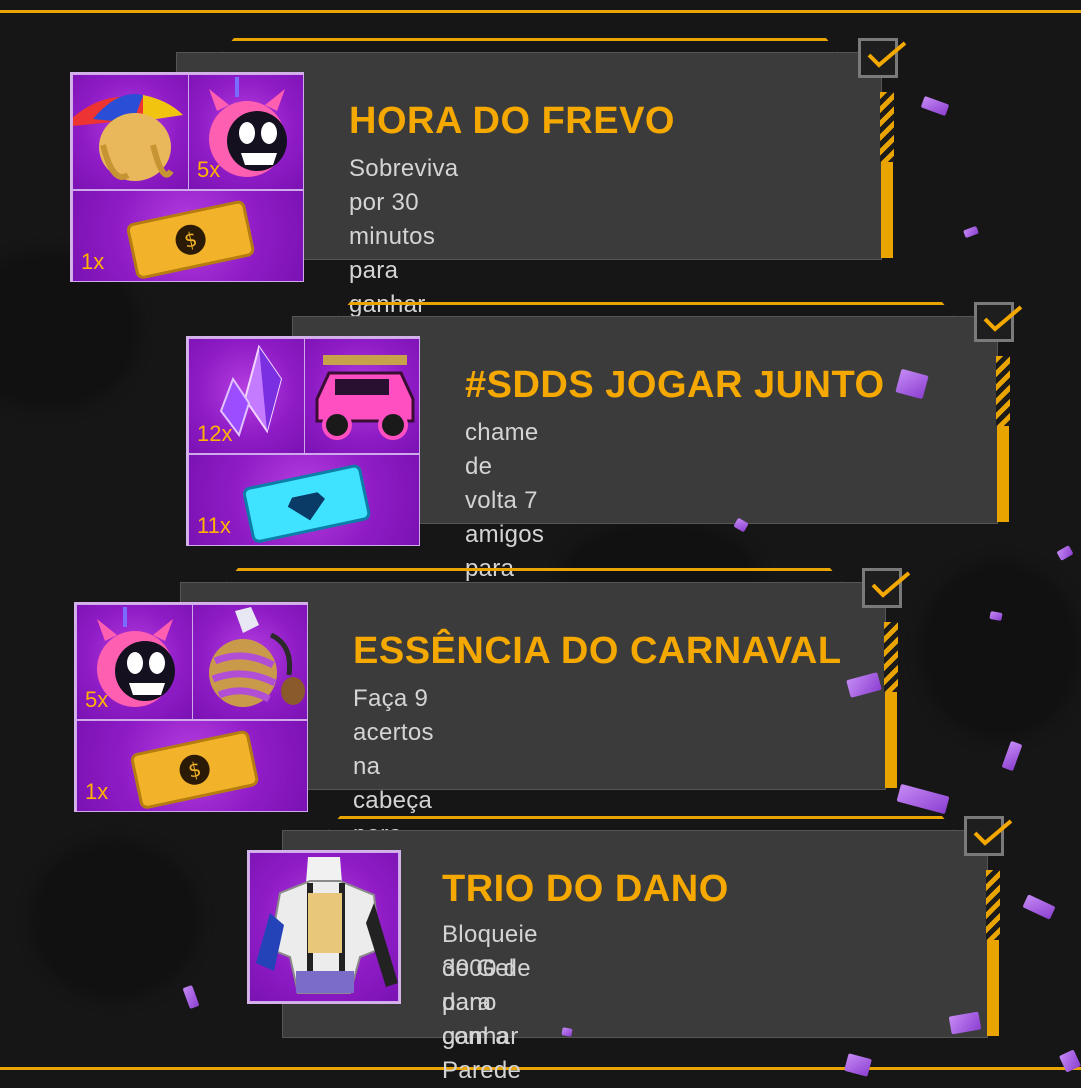 This screenshot has height=1088, width=1081. What do you see at coordinates (327, 925) in the screenshot?
I see `outfit-top-icon` at bounding box center [327, 925].